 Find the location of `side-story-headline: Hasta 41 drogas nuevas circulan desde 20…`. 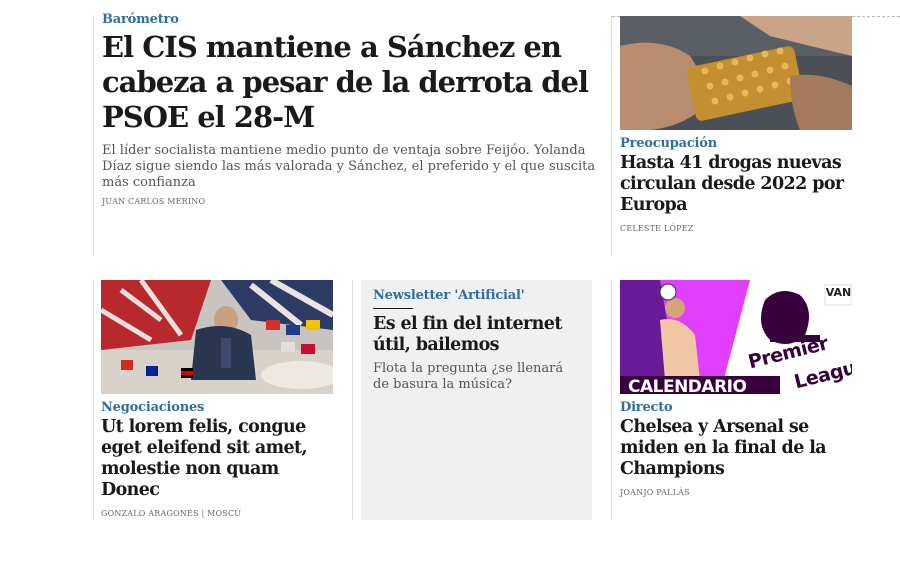

side-story-headline: Hasta 41 drogas nuevas circulan desde 20… is located at coordinates (736, 184).